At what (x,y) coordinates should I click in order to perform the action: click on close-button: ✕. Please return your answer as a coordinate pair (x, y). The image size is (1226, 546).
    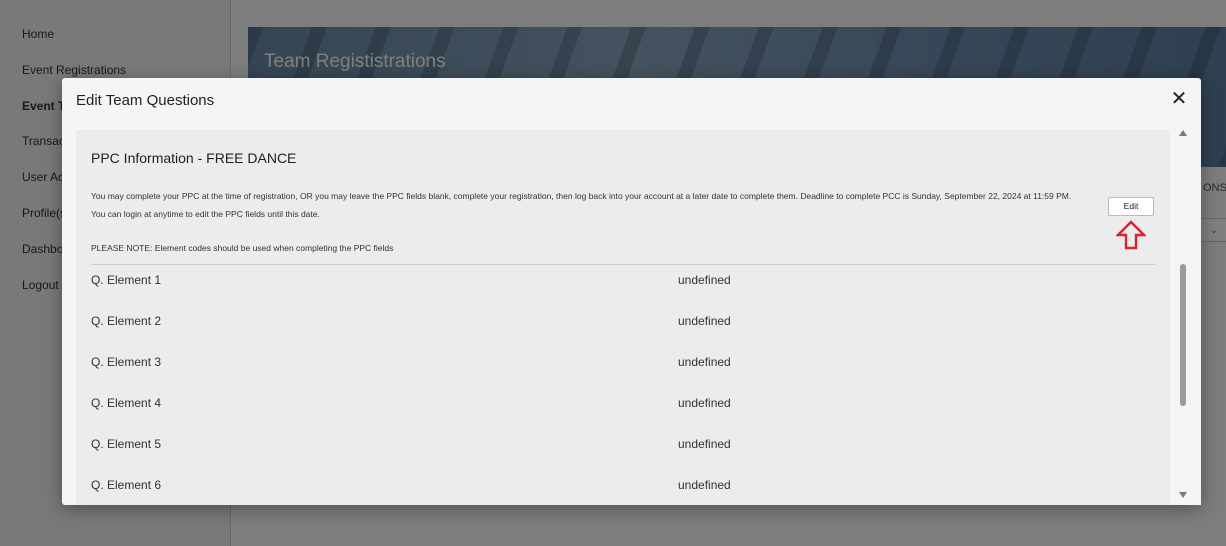
    Looking at the image, I should click on (1179, 99).